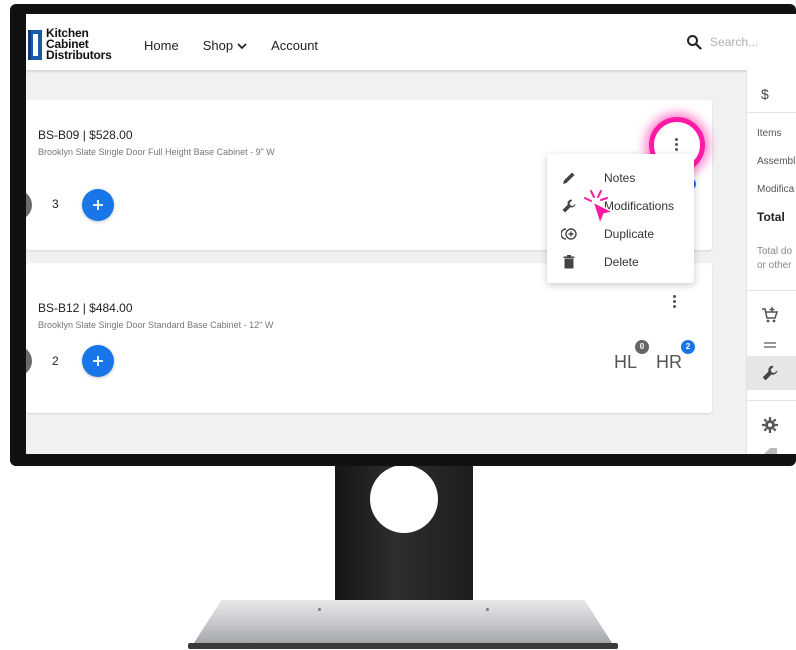 This screenshot has width=796, height=650. What do you see at coordinates (776, 161) in the screenshot?
I see `summary-line: Assembl` at bounding box center [776, 161].